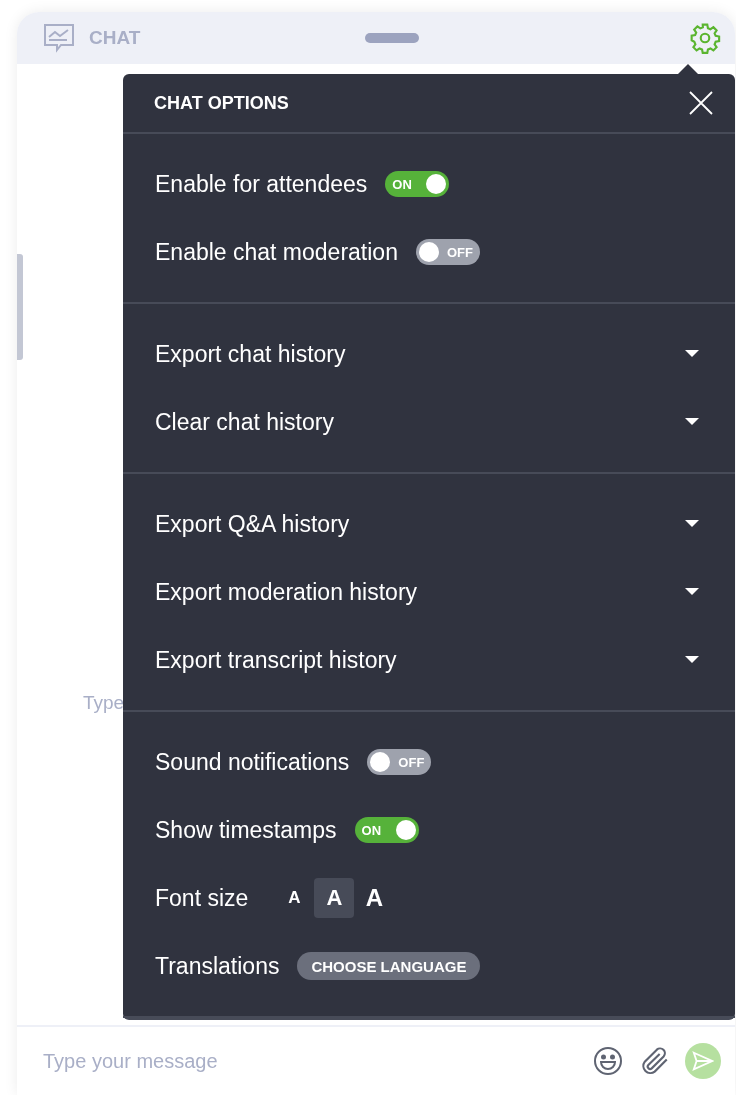 This screenshot has height=1095, width=736. What do you see at coordinates (59, 38) in the screenshot?
I see `chat-icon` at bounding box center [59, 38].